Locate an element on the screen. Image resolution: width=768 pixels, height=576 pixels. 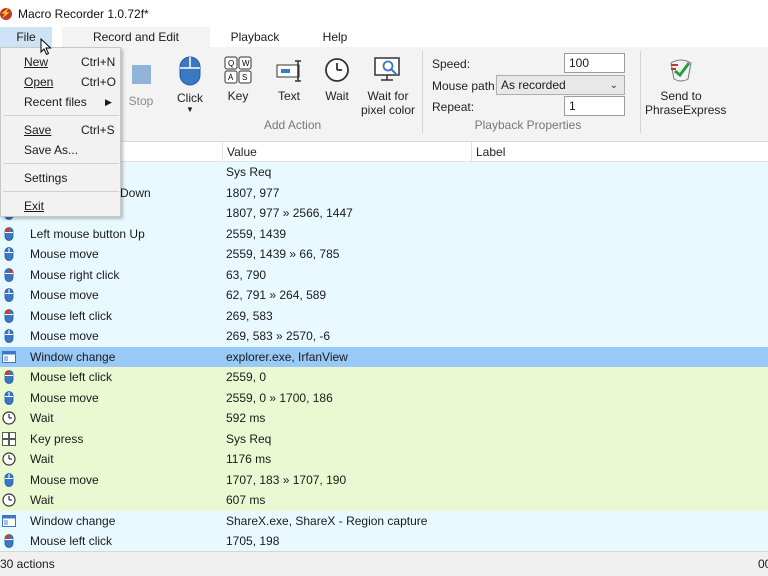
wait-pixel-color-button: Wait for pixel color is located at coordinates (388, 86).